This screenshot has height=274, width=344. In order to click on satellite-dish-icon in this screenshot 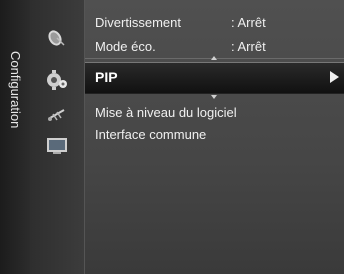, I will do `click(57, 37)`.